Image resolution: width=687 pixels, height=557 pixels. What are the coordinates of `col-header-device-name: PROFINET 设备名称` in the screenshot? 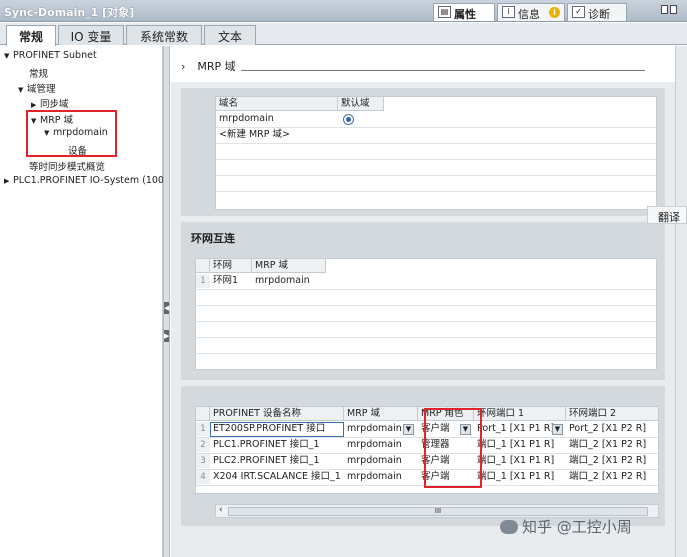 It's located at (277, 414).